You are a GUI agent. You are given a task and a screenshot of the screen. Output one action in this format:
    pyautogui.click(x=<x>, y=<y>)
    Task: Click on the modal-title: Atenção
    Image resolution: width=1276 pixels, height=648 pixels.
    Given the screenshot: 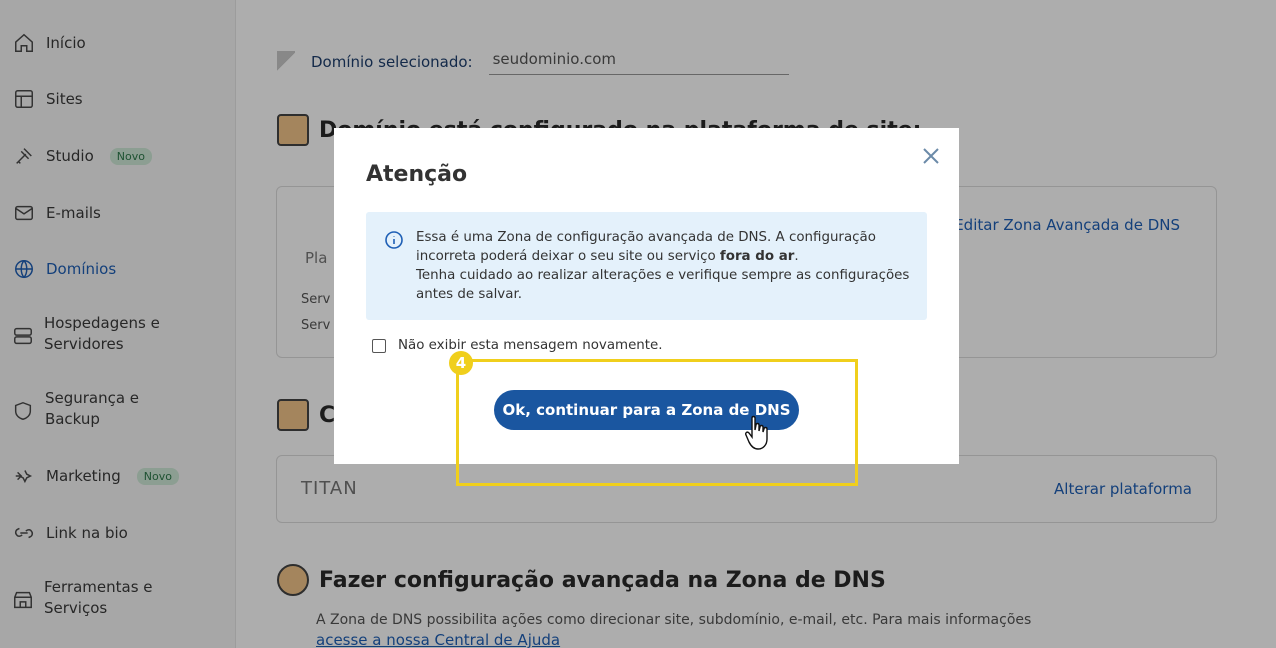 What is the action you would take?
    pyautogui.click(x=417, y=174)
    